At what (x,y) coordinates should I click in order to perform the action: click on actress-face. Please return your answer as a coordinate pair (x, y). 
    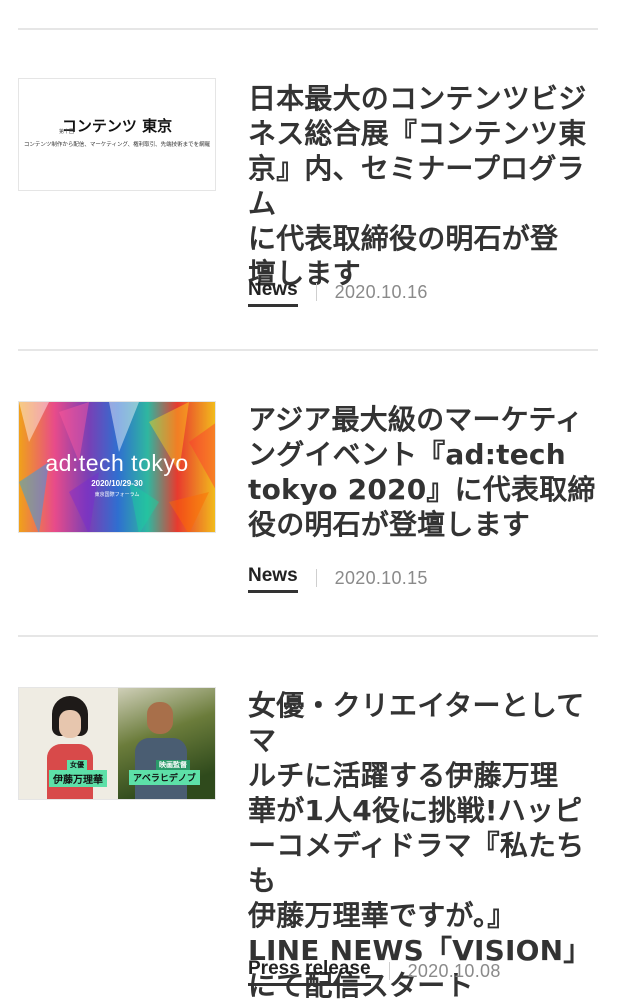
    Looking at the image, I should click on (70, 724).